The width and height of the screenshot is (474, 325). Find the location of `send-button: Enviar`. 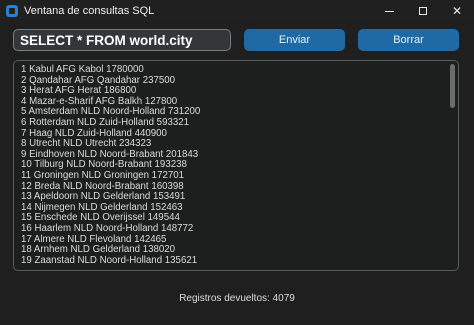

send-button: Enviar is located at coordinates (294, 40).